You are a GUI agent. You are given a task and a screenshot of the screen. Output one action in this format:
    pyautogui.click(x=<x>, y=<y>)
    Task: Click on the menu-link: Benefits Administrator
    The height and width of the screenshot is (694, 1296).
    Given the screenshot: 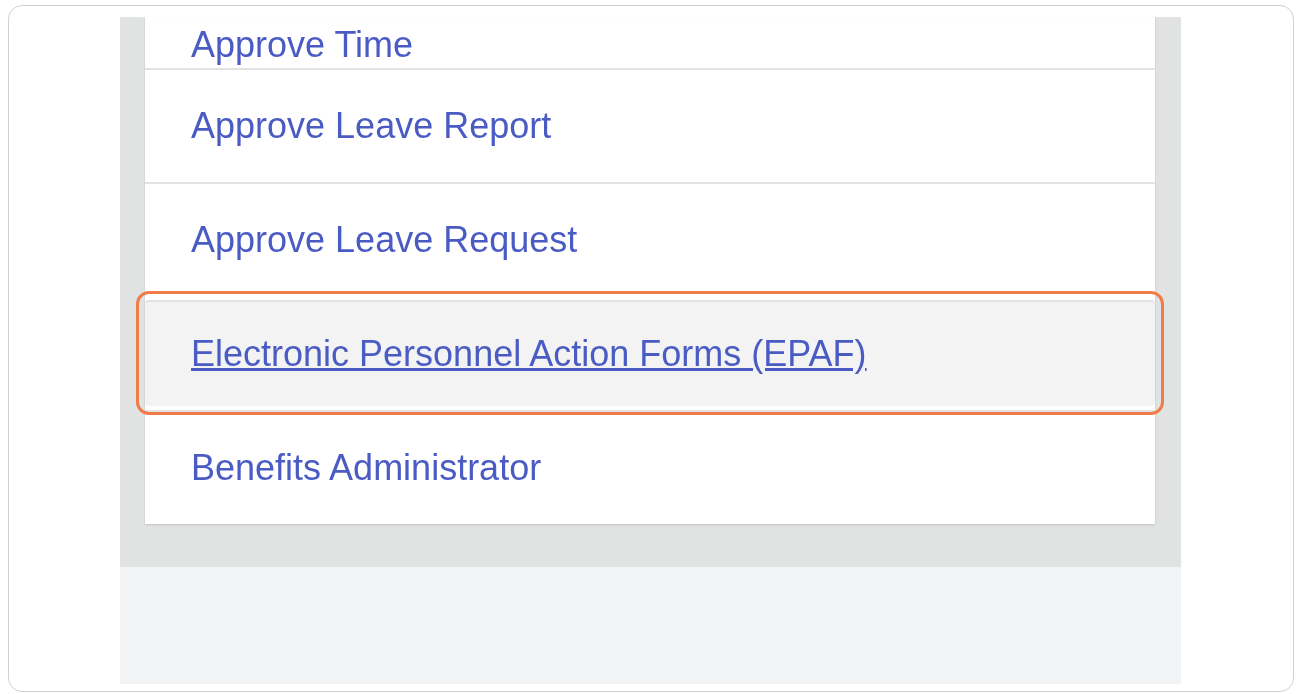 What is the action you would take?
    pyautogui.click(x=650, y=467)
    